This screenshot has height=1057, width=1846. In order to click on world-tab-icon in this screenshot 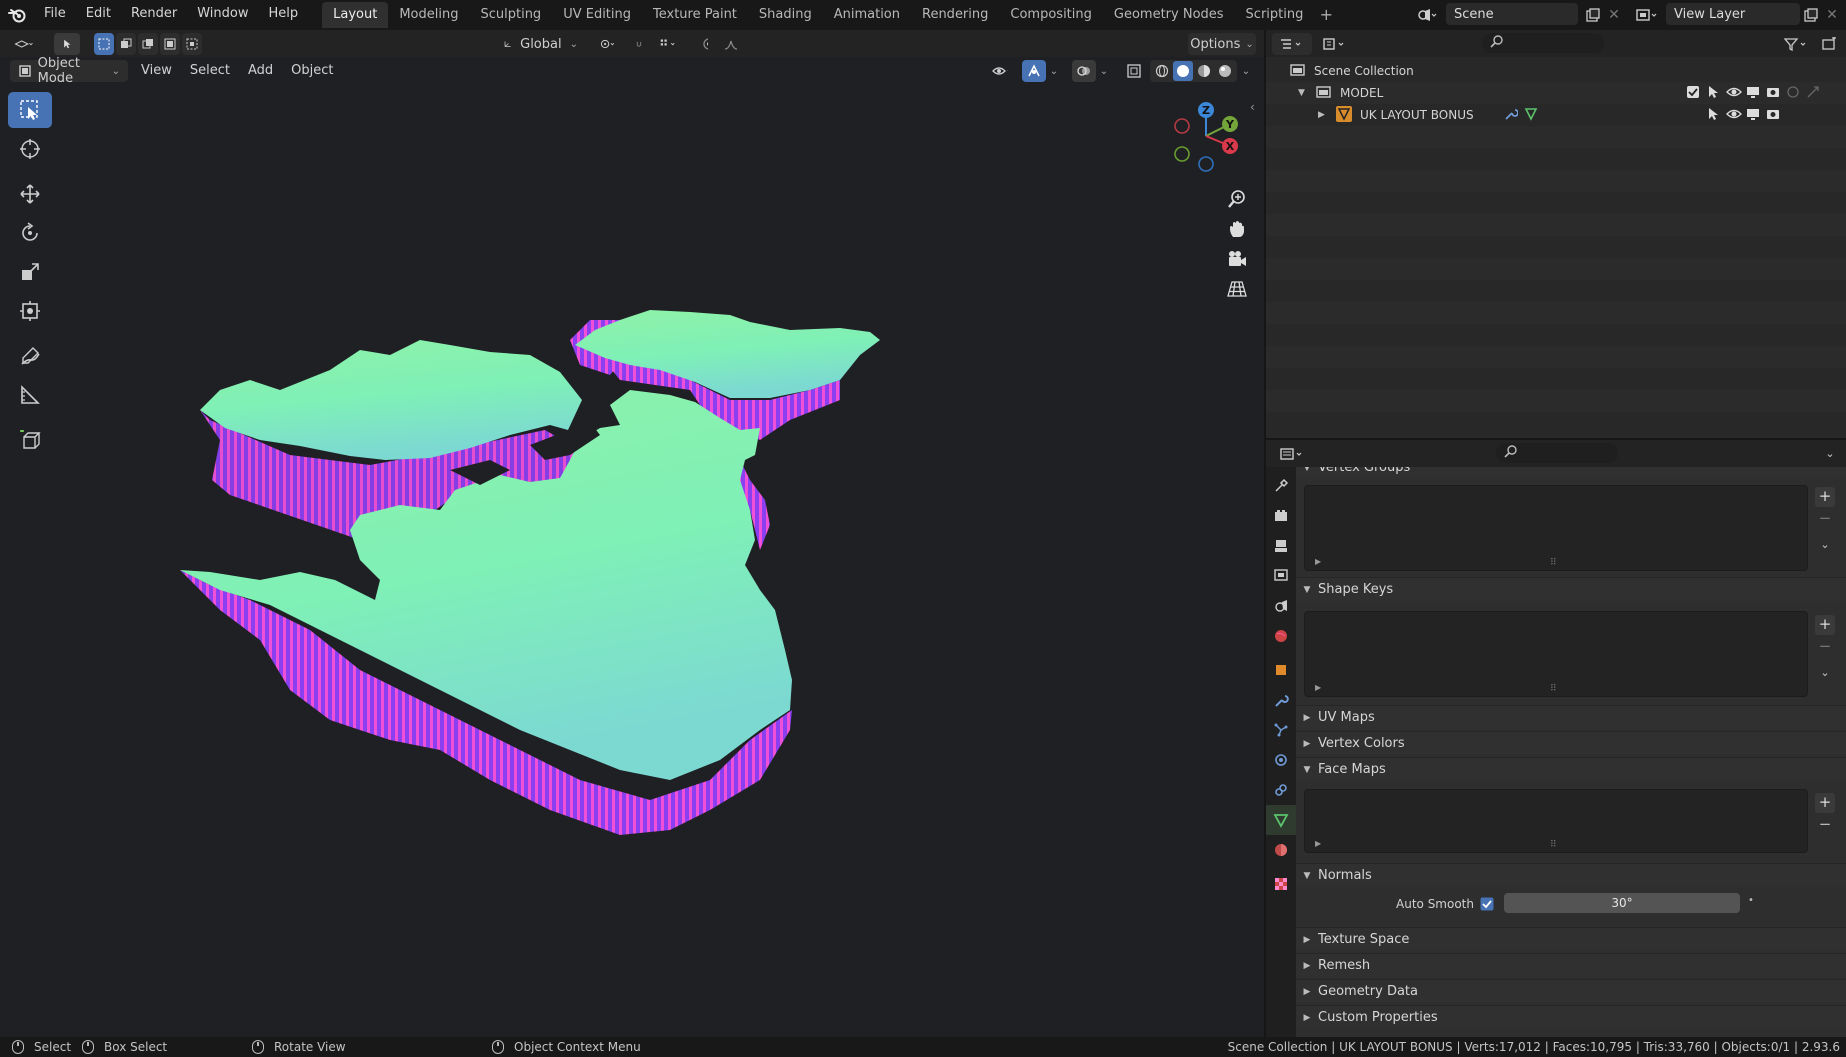, I will do `click(1281, 636)`.